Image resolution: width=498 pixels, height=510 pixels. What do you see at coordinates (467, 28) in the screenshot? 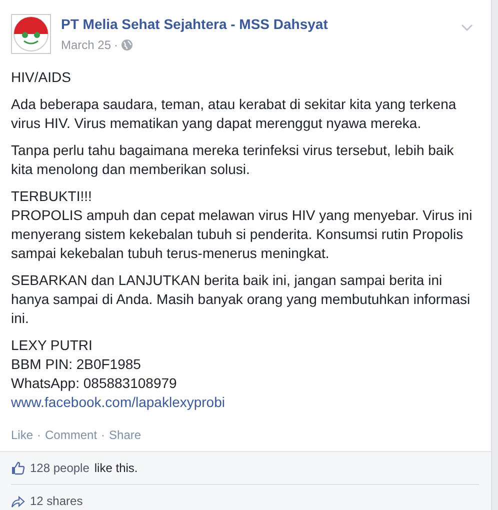
I see `chevron-icon` at bounding box center [467, 28].